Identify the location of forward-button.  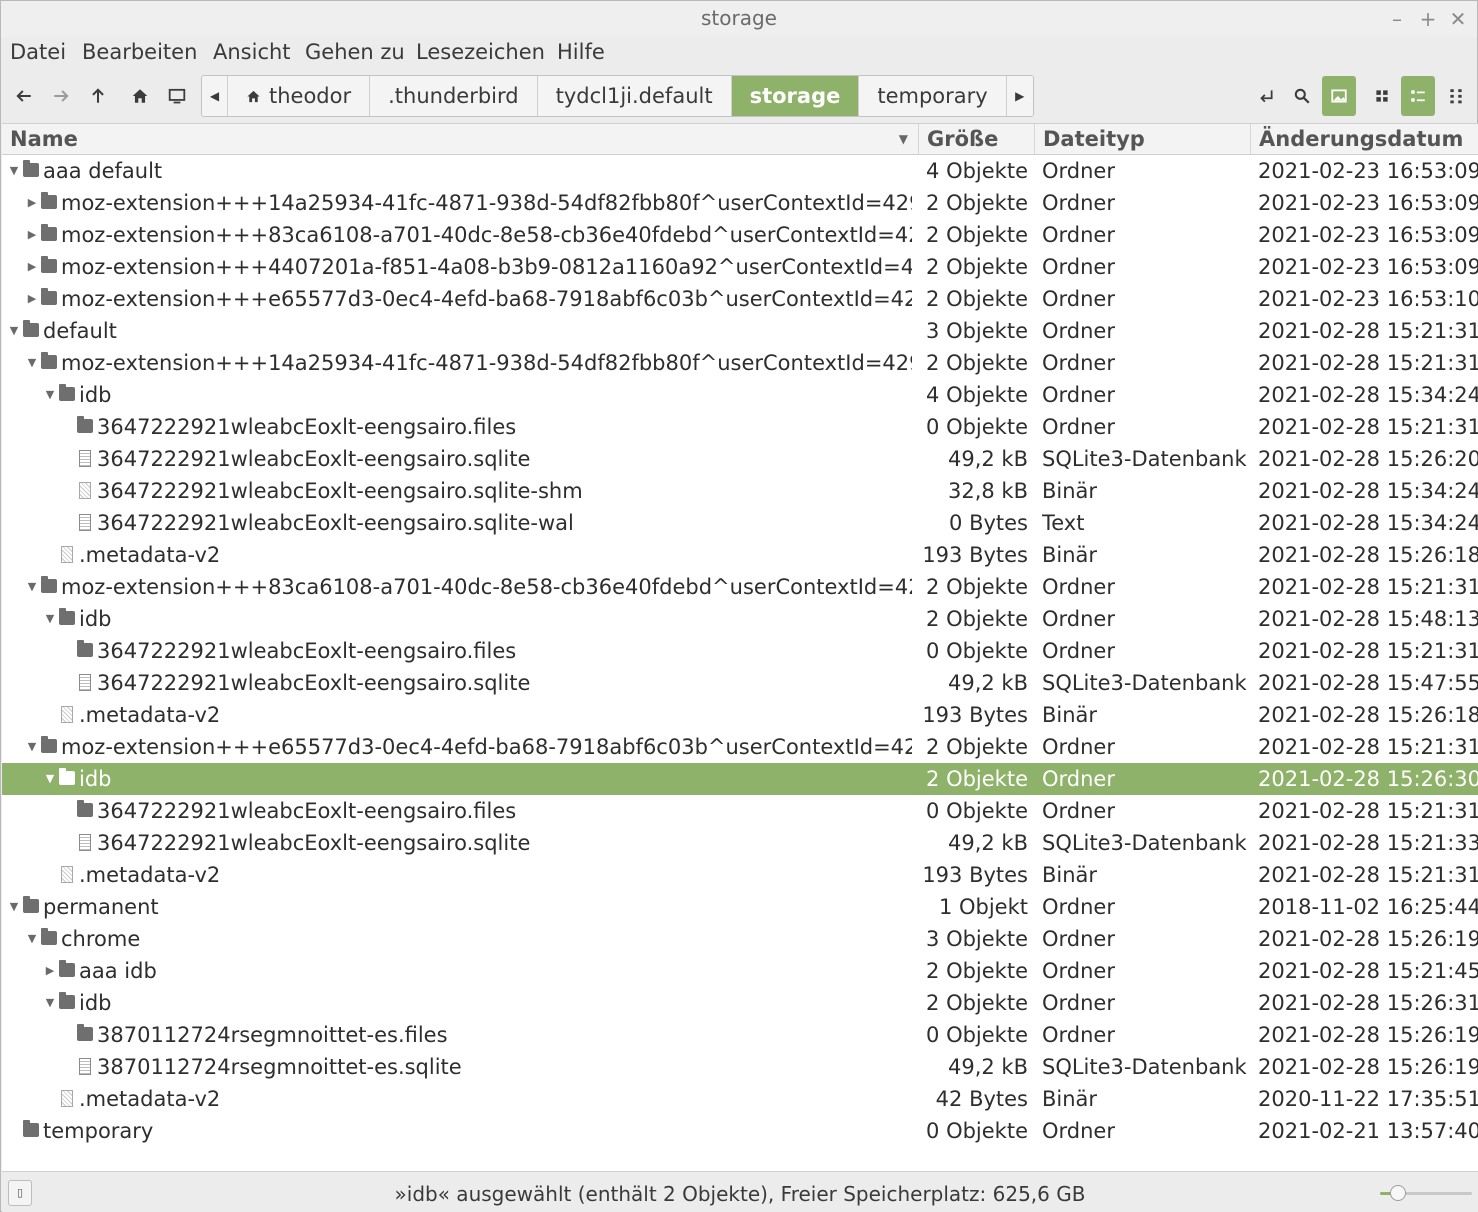
(61, 96).